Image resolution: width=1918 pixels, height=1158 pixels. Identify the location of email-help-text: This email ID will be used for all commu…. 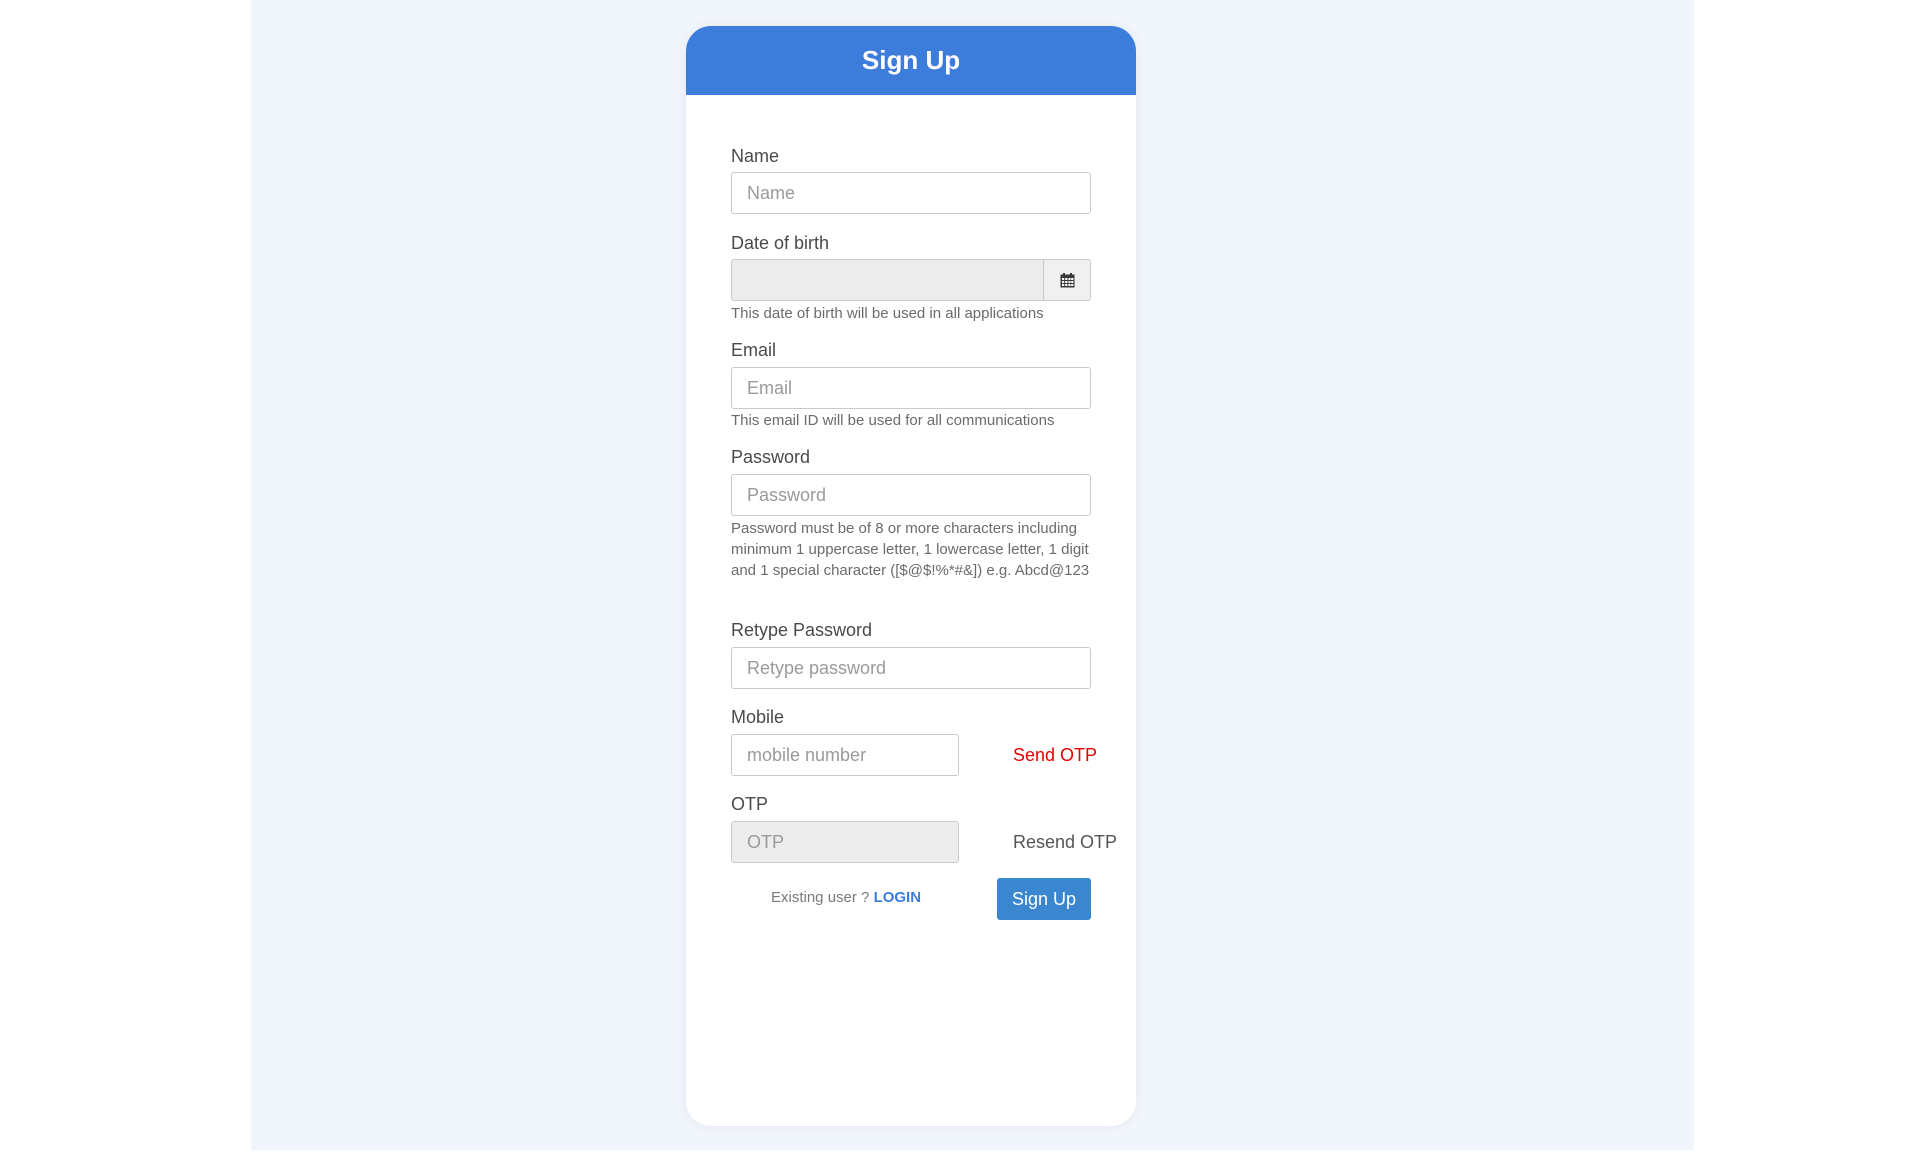
(893, 420).